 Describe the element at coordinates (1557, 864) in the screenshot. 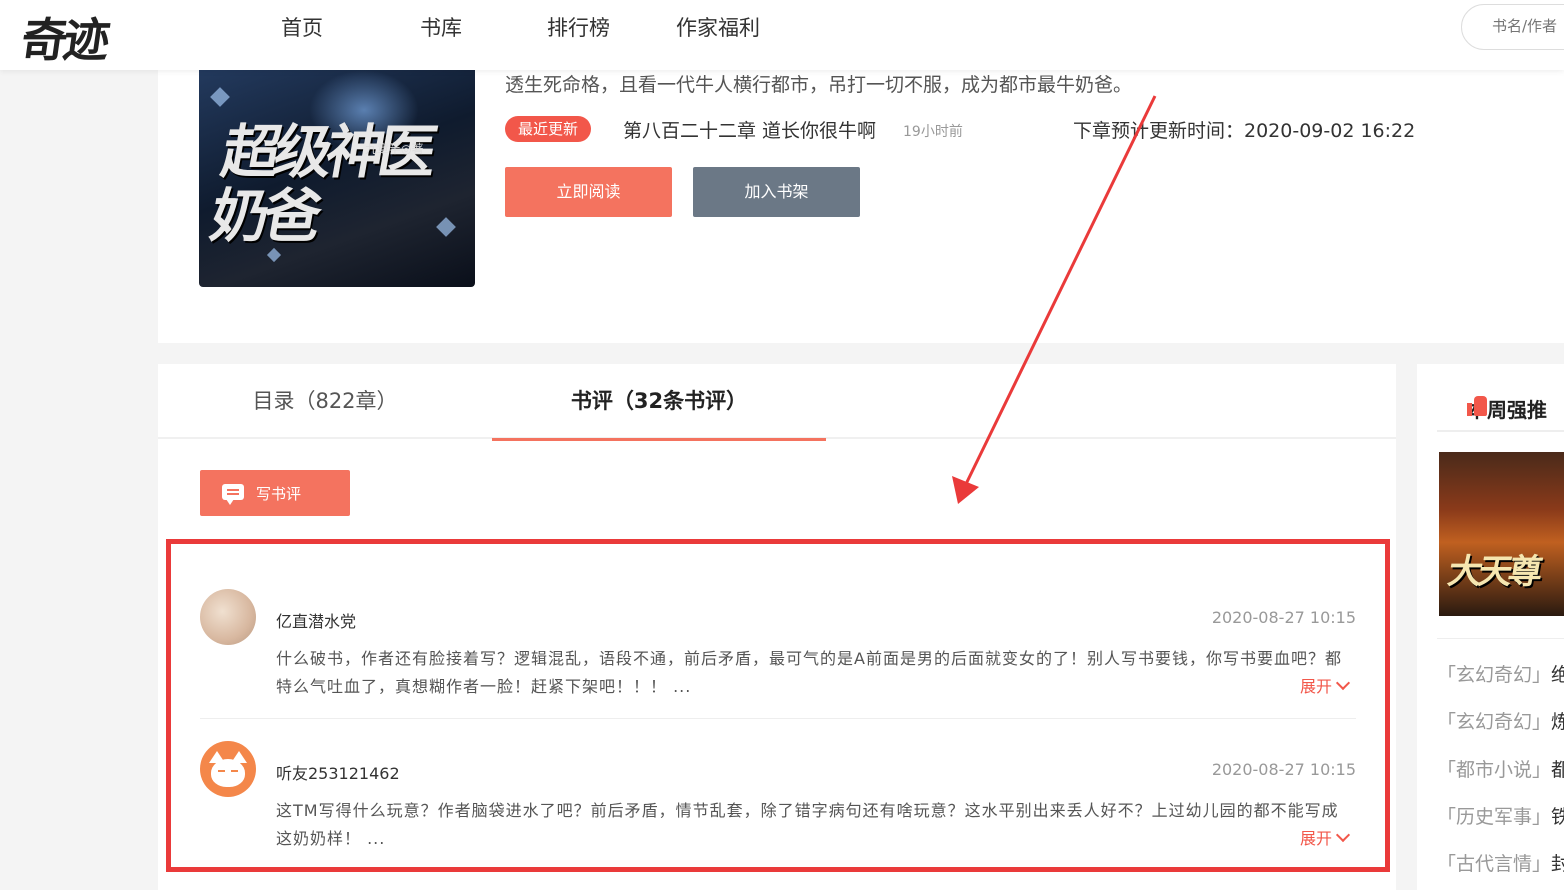

I see `recommend-title: 封` at that location.